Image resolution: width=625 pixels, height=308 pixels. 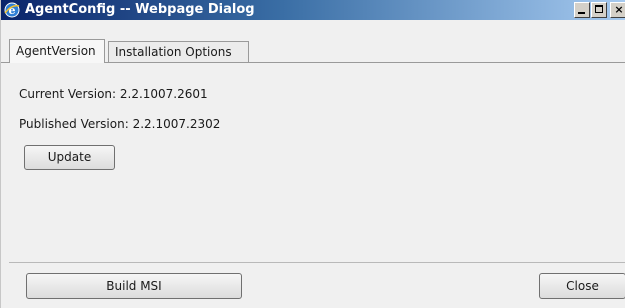 What do you see at coordinates (120, 124) in the screenshot?
I see `published-version-text: Published Version: 2.2.1007.2302` at bounding box center [120, 124].